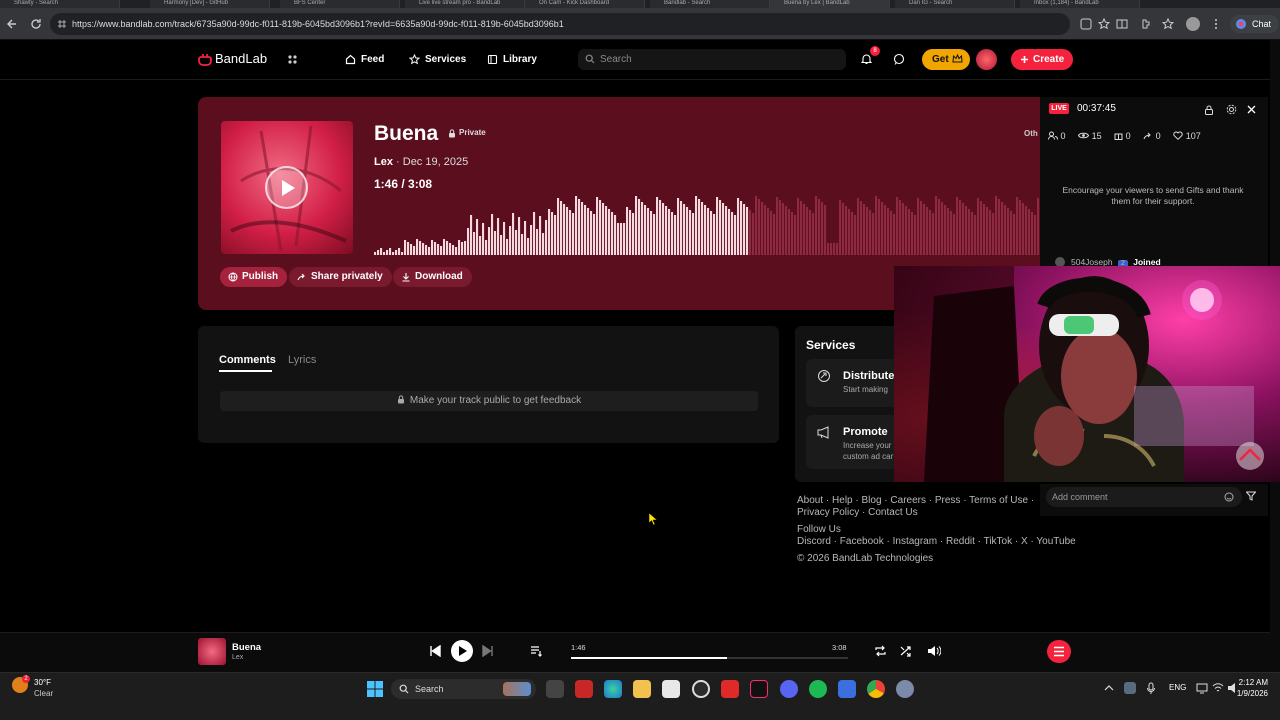 The image size is (1280, 720). I want to click on browser-tab: Inbox (1,184) - BandLab, so click(1080, 4).